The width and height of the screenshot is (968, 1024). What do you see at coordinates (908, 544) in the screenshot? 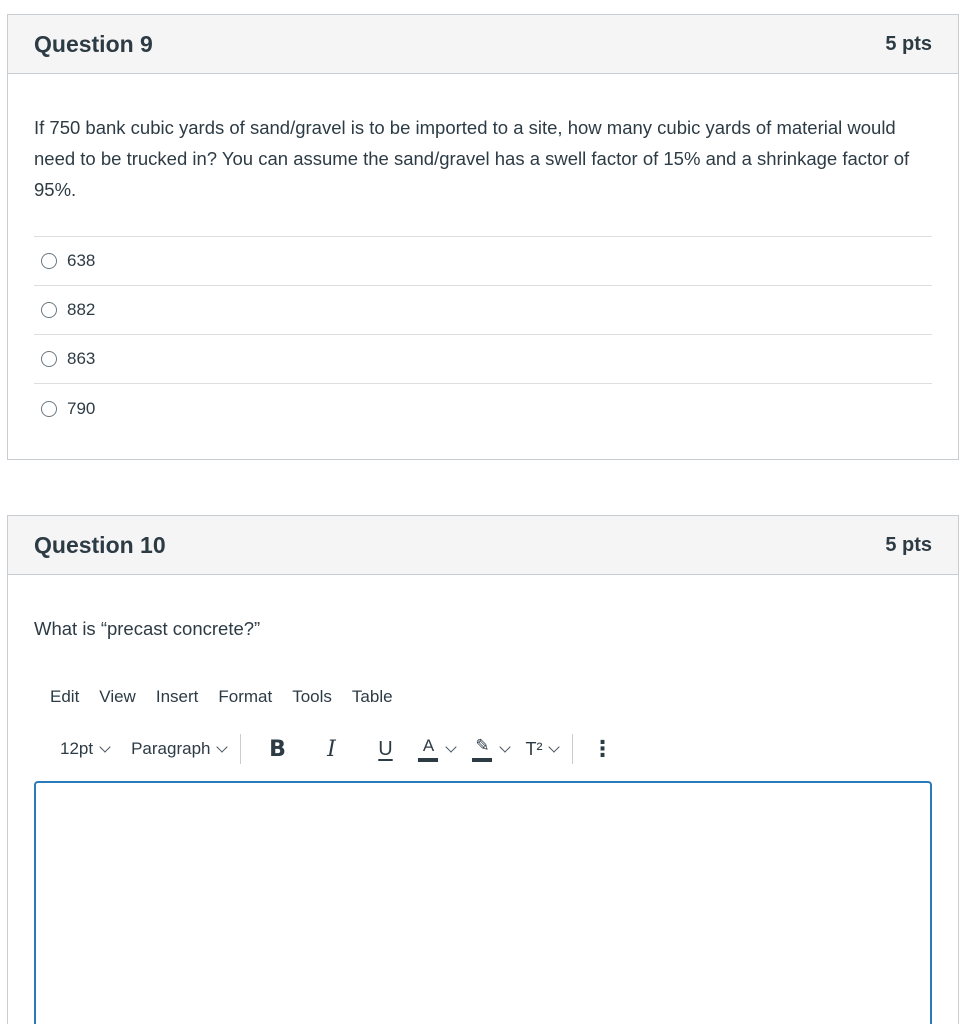
I see `question-10-points: 5 pts` at bounding box center [908, 544].